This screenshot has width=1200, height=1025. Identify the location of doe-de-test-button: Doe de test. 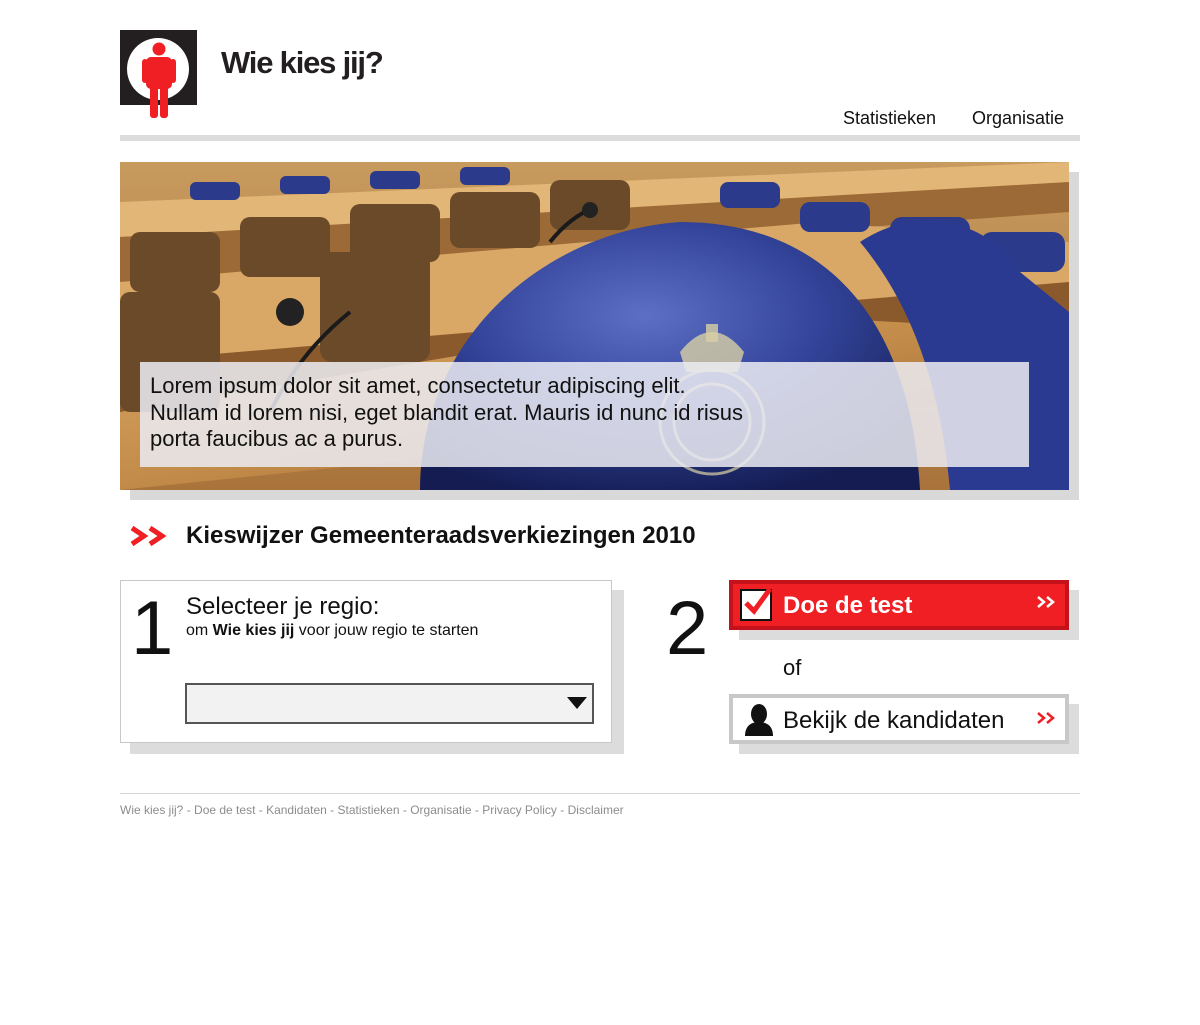
(899, 605).